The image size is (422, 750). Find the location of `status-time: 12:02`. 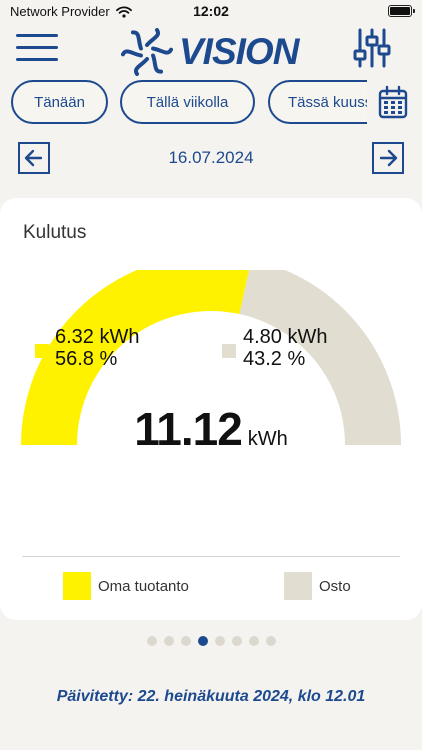

status-time: 12:02 is located at coordinates (211, 11).